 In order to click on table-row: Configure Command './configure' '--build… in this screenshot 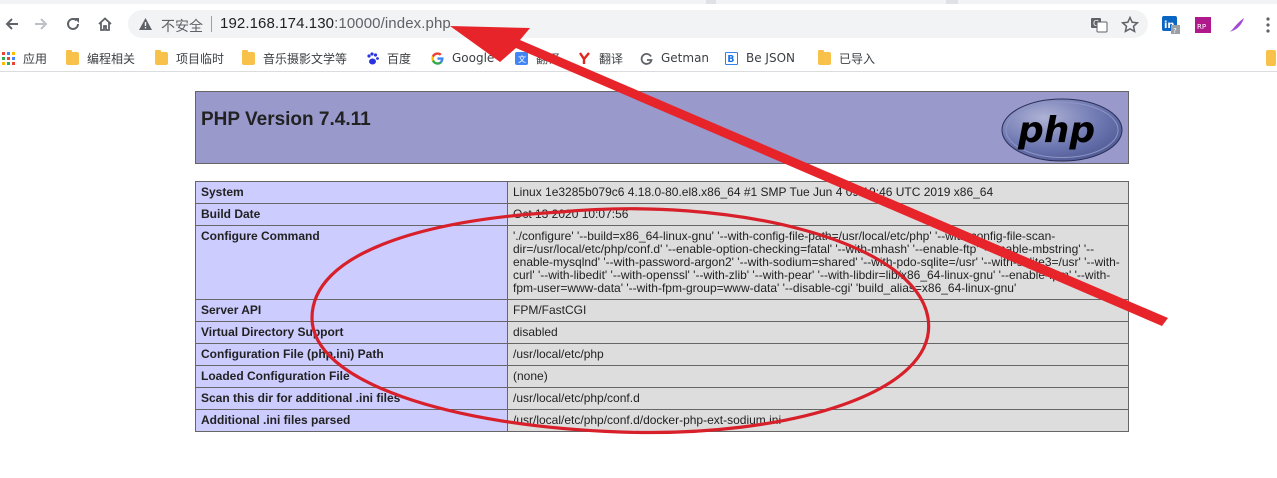, I will do `click(662, 262)`.